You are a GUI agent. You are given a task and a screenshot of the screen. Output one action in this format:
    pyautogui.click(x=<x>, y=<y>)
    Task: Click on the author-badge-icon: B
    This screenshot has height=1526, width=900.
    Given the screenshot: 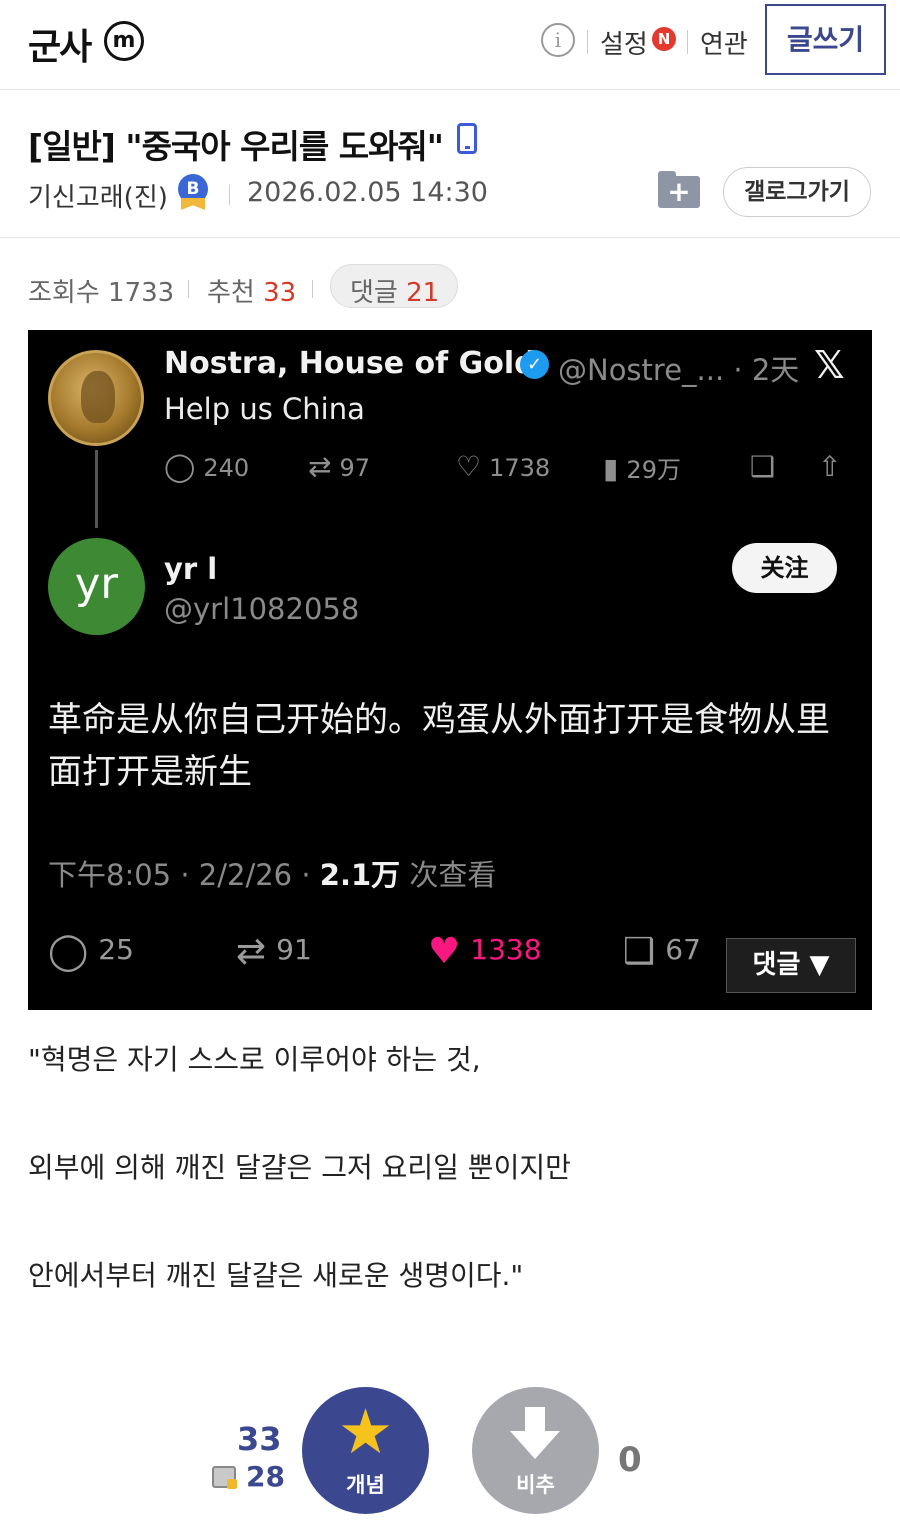 What is the action you would take?
    pyautogui.click(x=193, y=192)
    